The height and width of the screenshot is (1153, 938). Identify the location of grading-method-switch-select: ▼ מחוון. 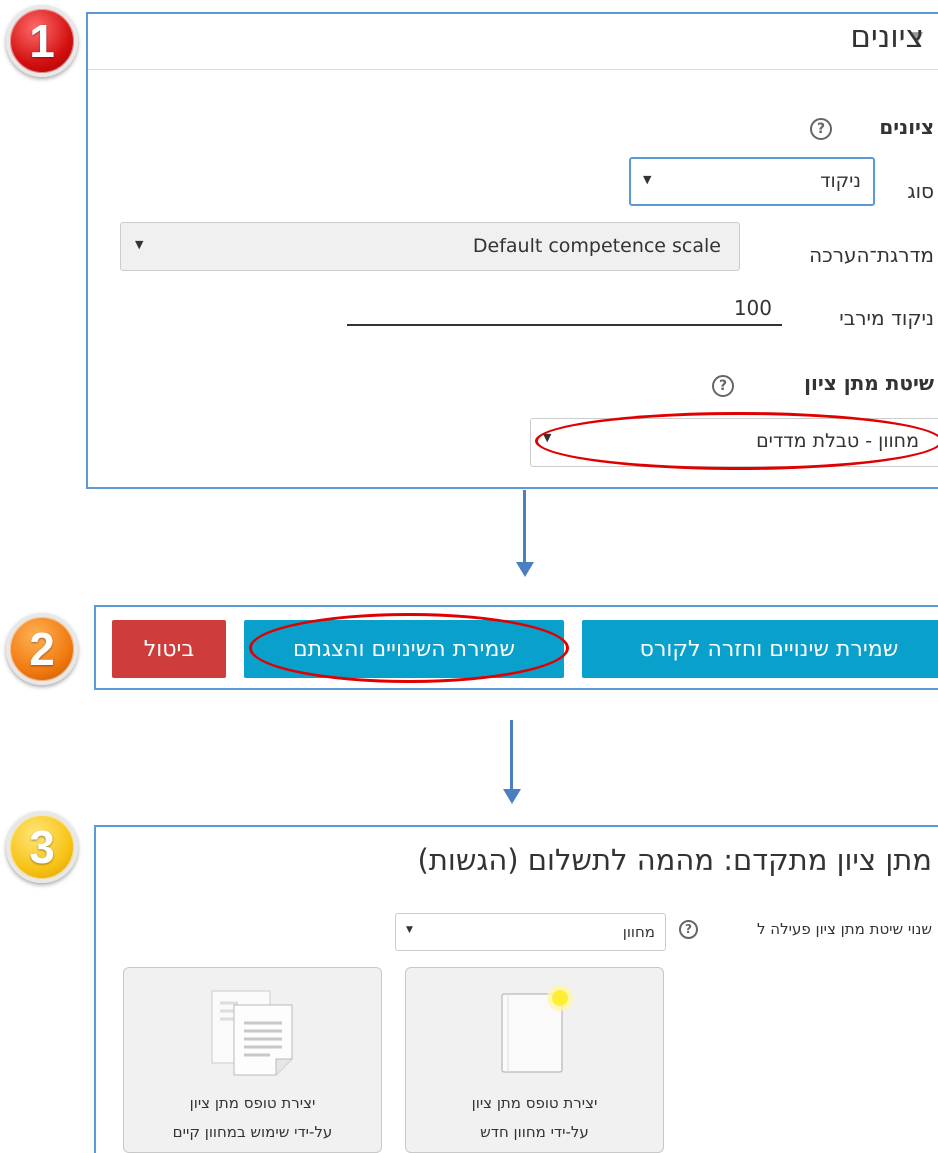
(530, 932).